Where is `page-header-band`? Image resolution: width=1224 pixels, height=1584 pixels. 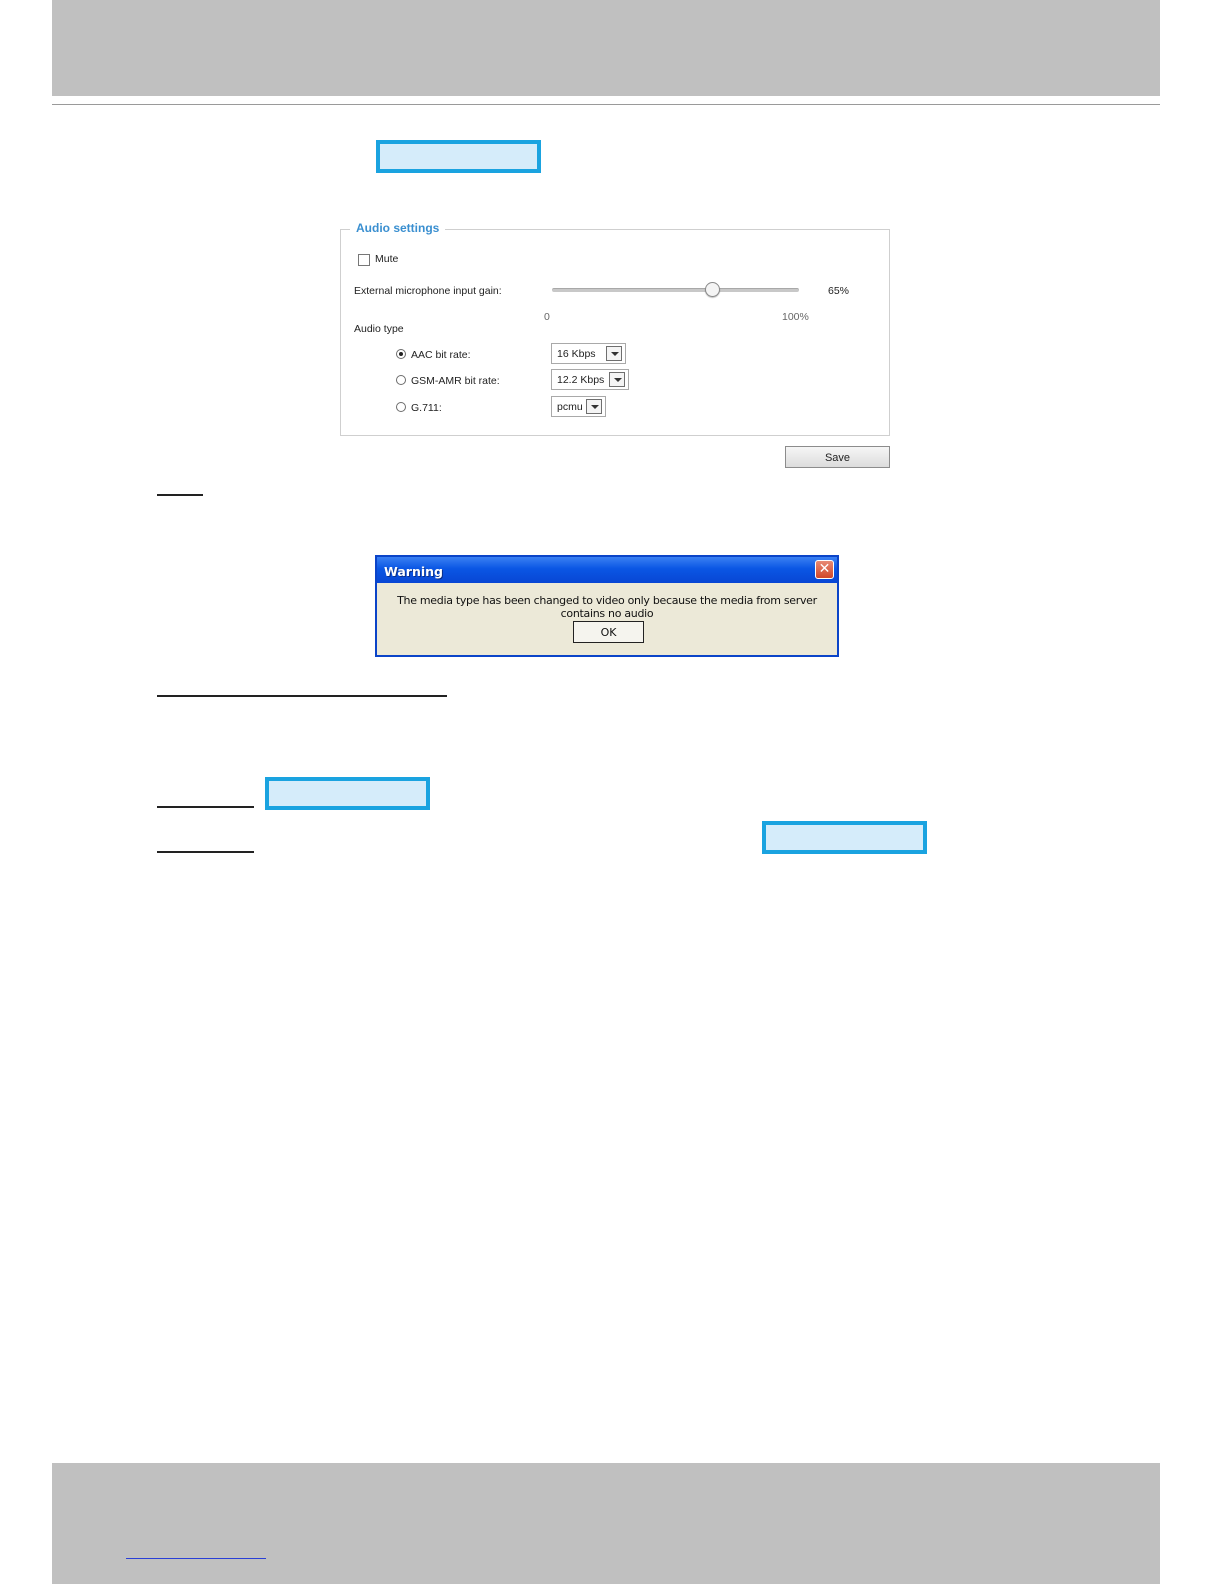 page-header-band is located at coordinates (606, 48).